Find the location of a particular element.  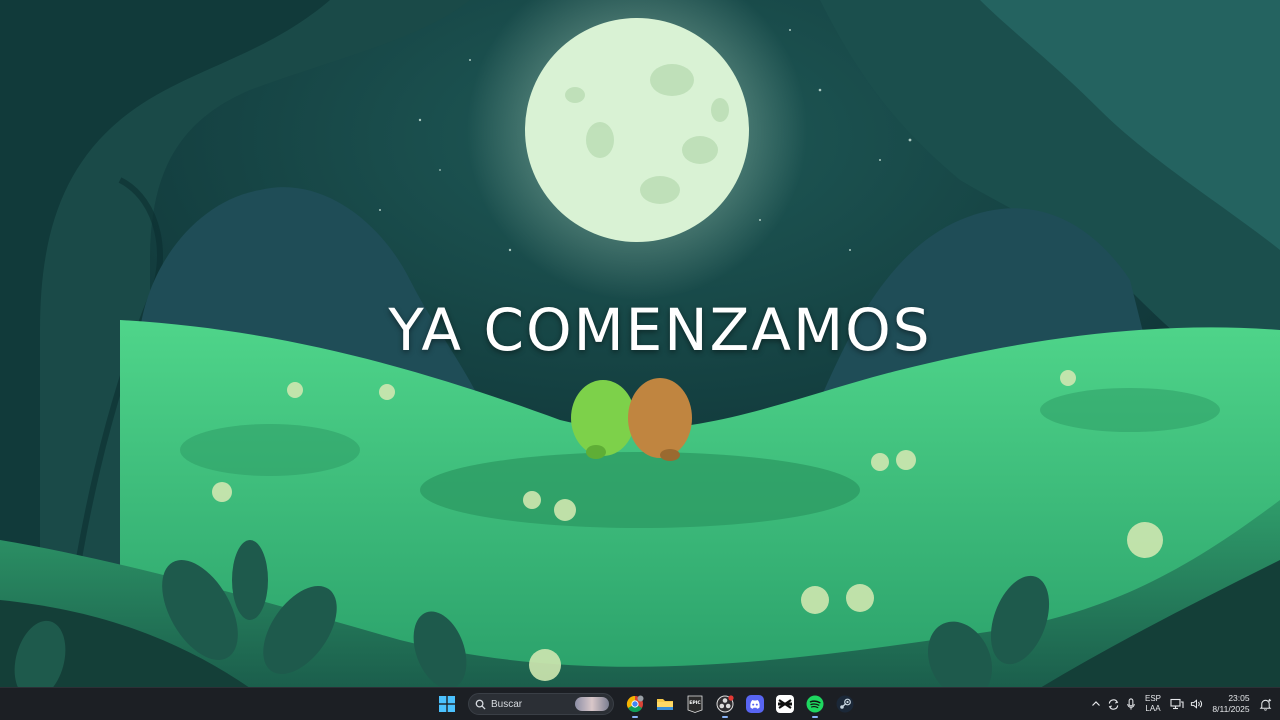

windows-logo-icon is located at coordinates (447, 704).